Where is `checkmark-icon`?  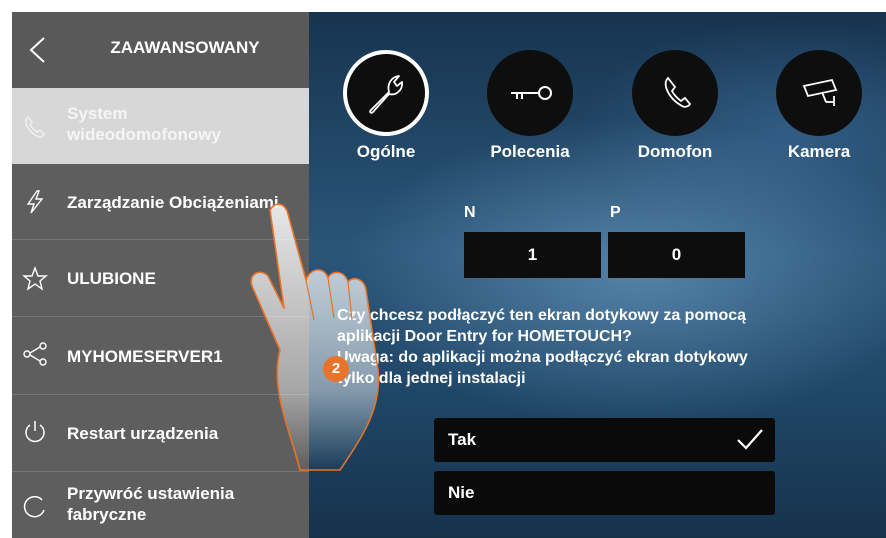
checkmark-icon is located at coordinates (750, 439).